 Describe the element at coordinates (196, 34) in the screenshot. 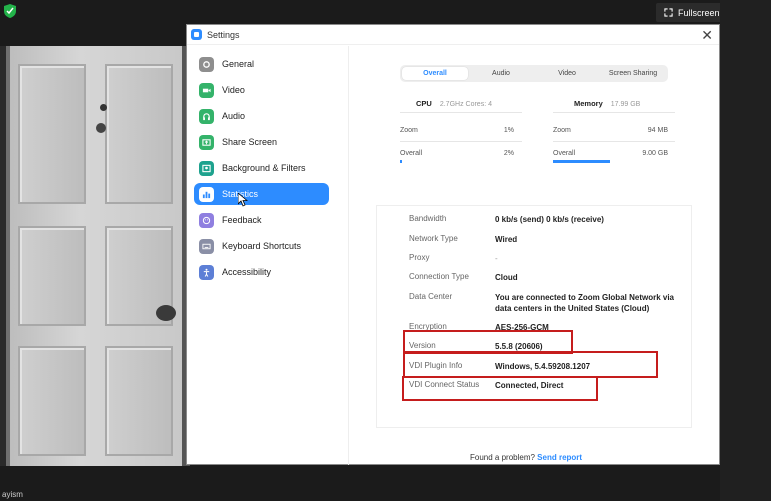

I see `zoom-app-icon` at that location.